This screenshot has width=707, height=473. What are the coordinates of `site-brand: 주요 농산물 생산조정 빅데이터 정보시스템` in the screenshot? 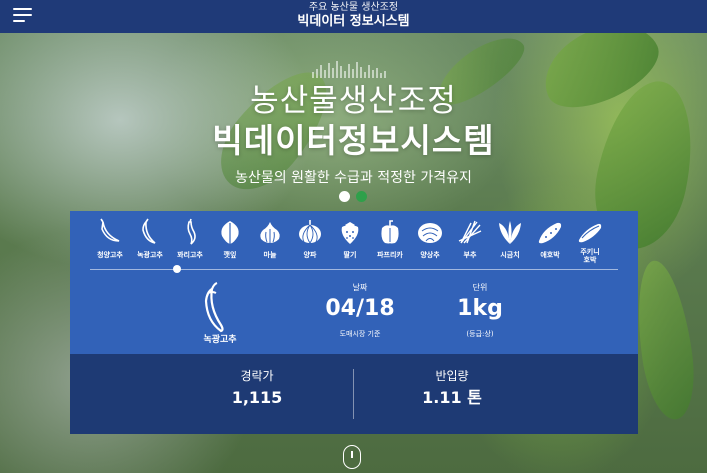 It's located at (353, 16).